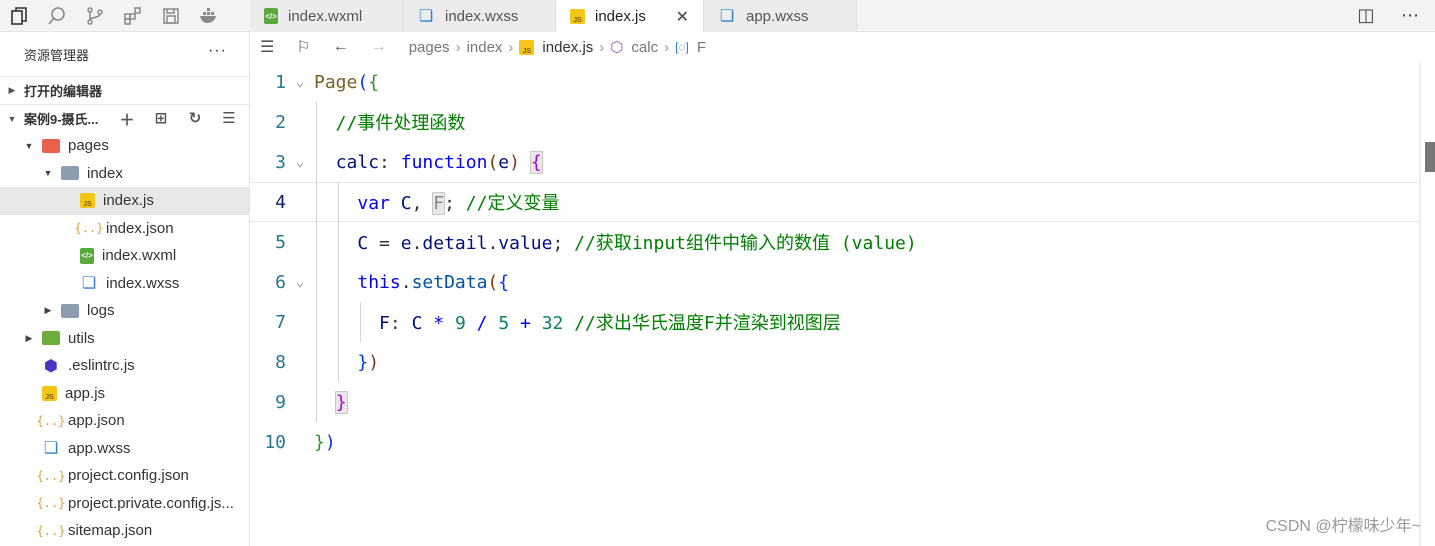 The image size is (1435, 546). What do you see at coordinates (280, 162) in the screenshot?
I see `line-number: 3` at bounding box center [280, 162].